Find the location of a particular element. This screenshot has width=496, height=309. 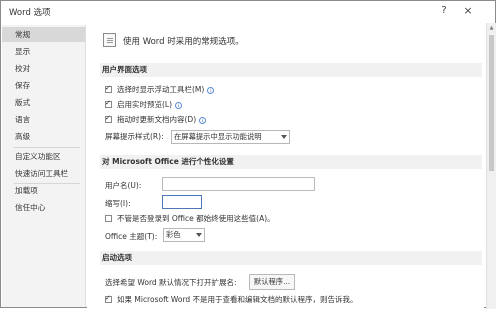

screentip-label: 屏幕提示样式(R): is located at coordinates (134, 136).